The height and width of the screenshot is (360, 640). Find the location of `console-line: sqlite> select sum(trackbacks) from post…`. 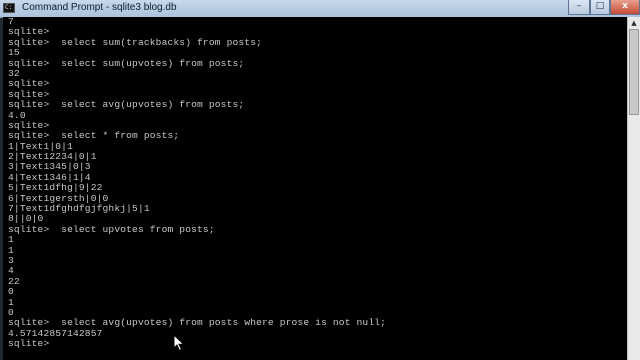

console-line: sqlite> select sum(trackbacks) from post… is located at coordinates (135, 42).